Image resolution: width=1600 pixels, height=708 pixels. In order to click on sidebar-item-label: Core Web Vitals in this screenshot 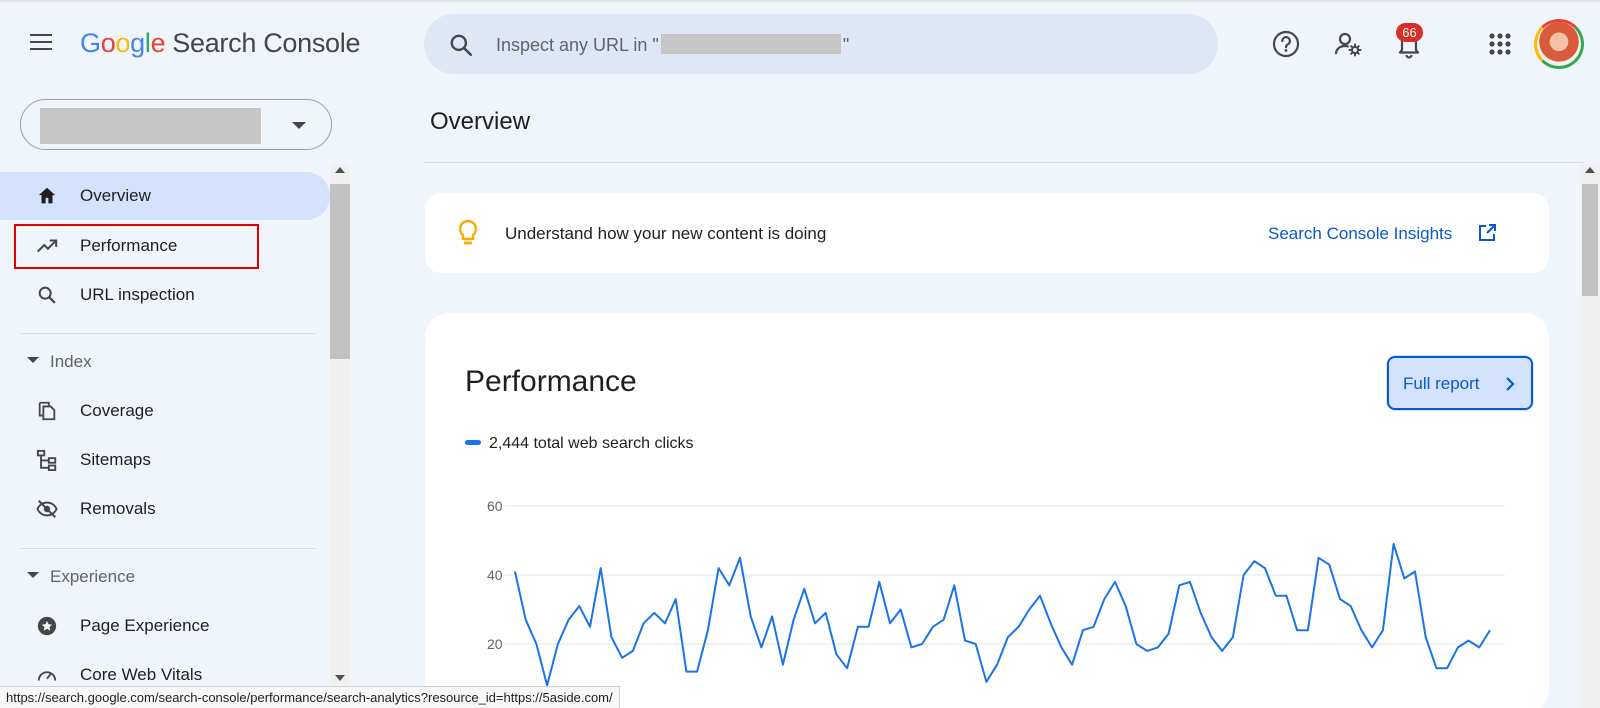, I will do `click(141, 674)`.